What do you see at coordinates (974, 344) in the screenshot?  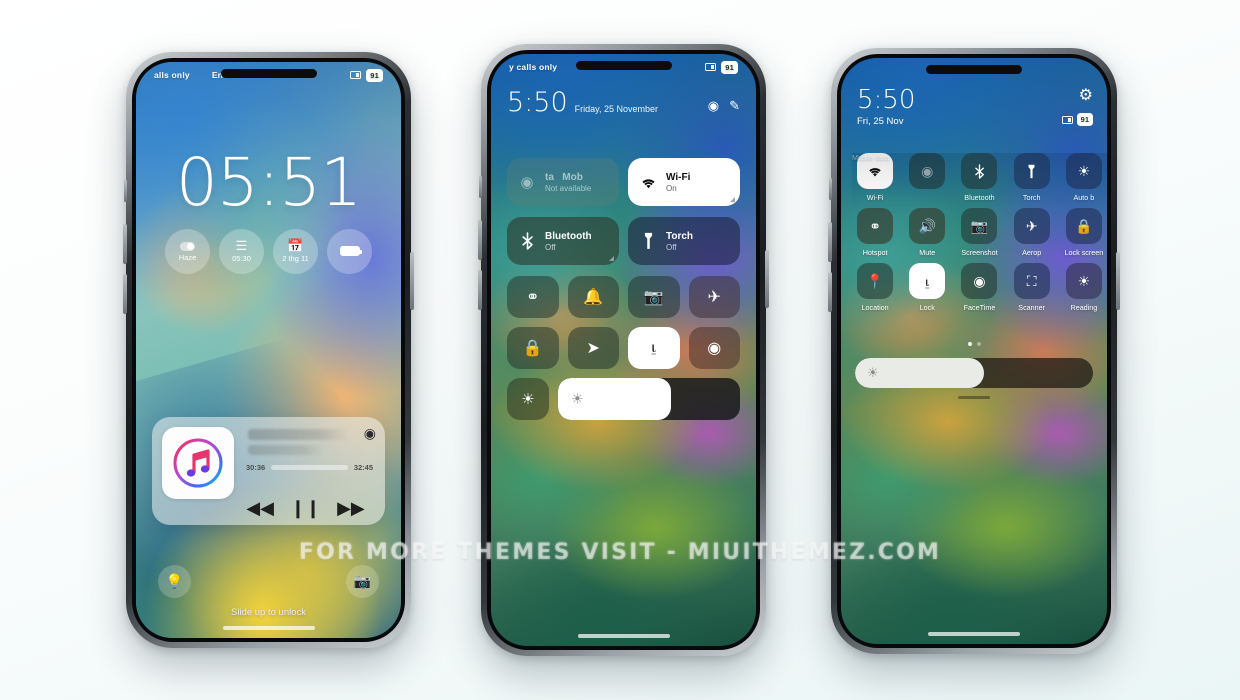 I see `page-indicator` at bounding box center [974, 344].